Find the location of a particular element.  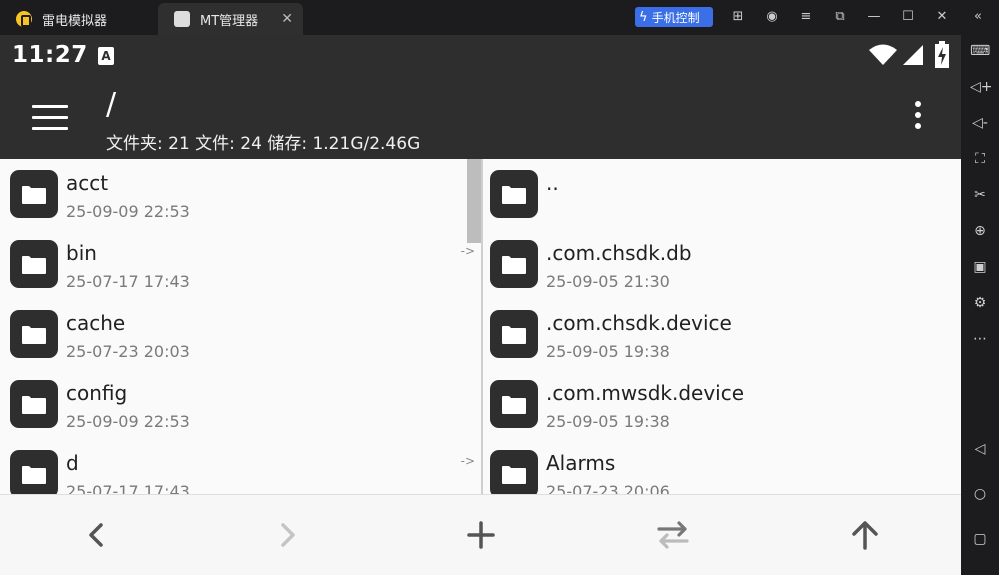

item-name: Alarms is located at coordinates (581, 463).